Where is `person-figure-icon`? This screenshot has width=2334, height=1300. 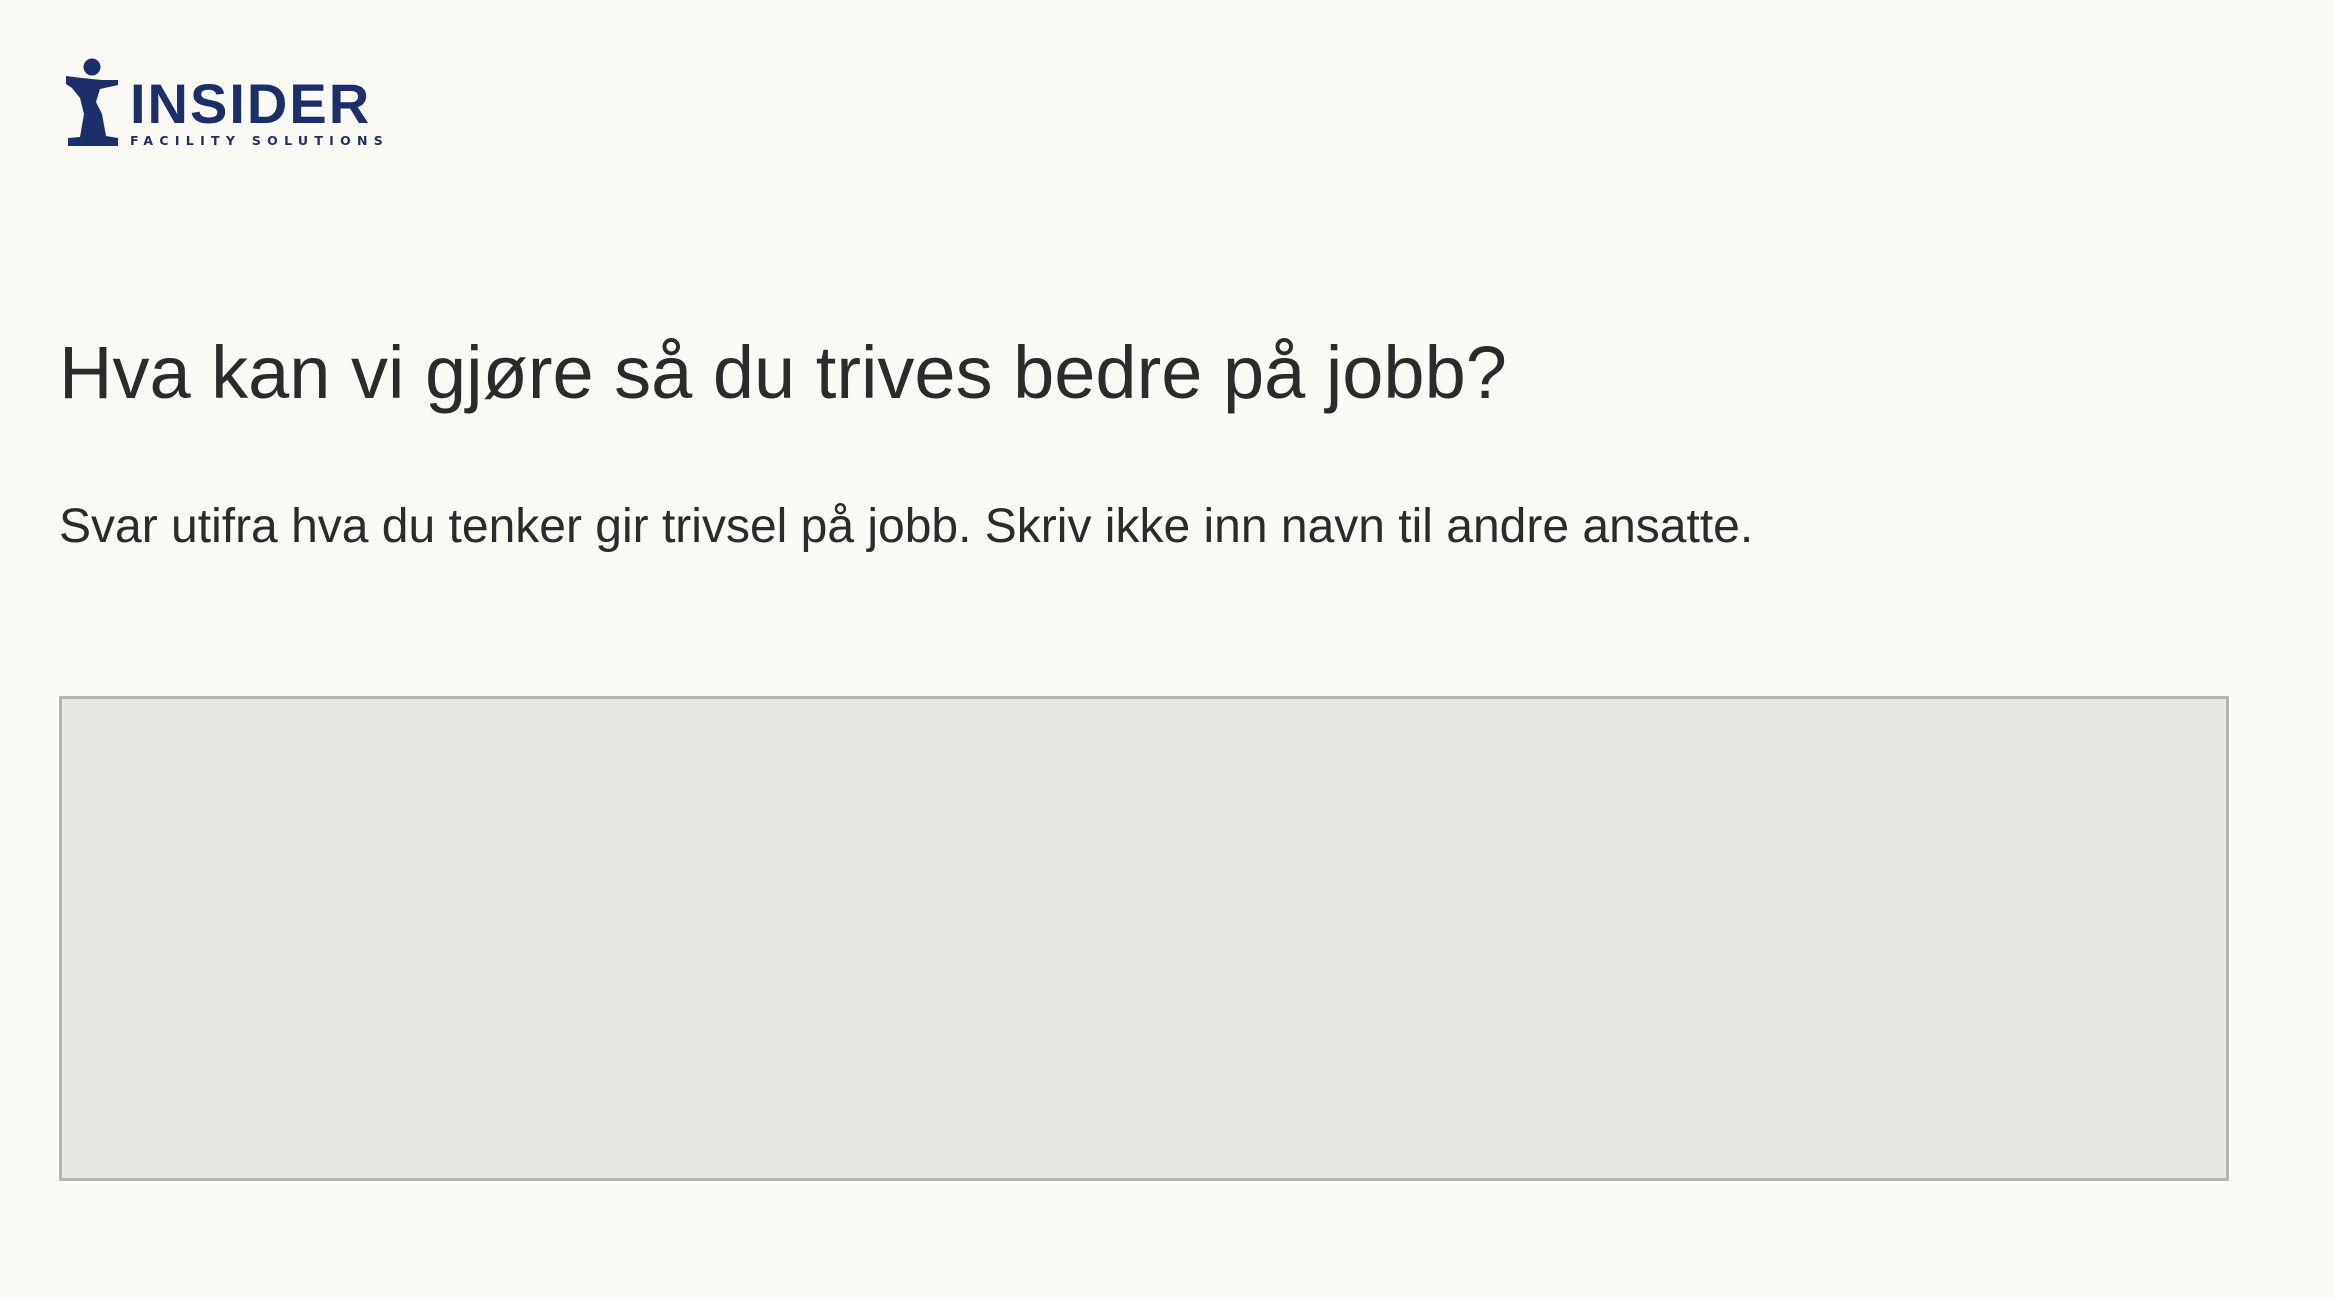
person-figure-icon is located at coordinates (92, 102).